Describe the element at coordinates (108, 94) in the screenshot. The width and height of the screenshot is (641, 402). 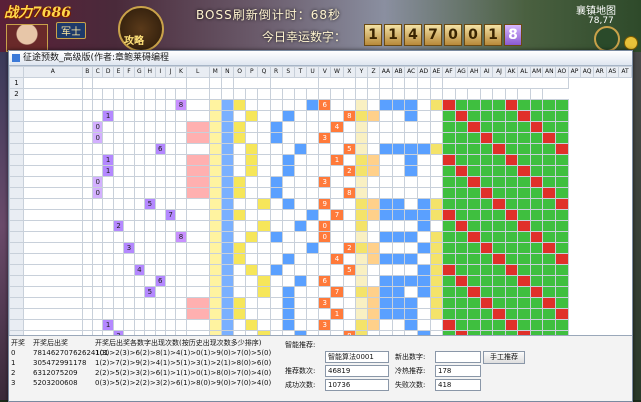
I see `digit-col-header` at that location.